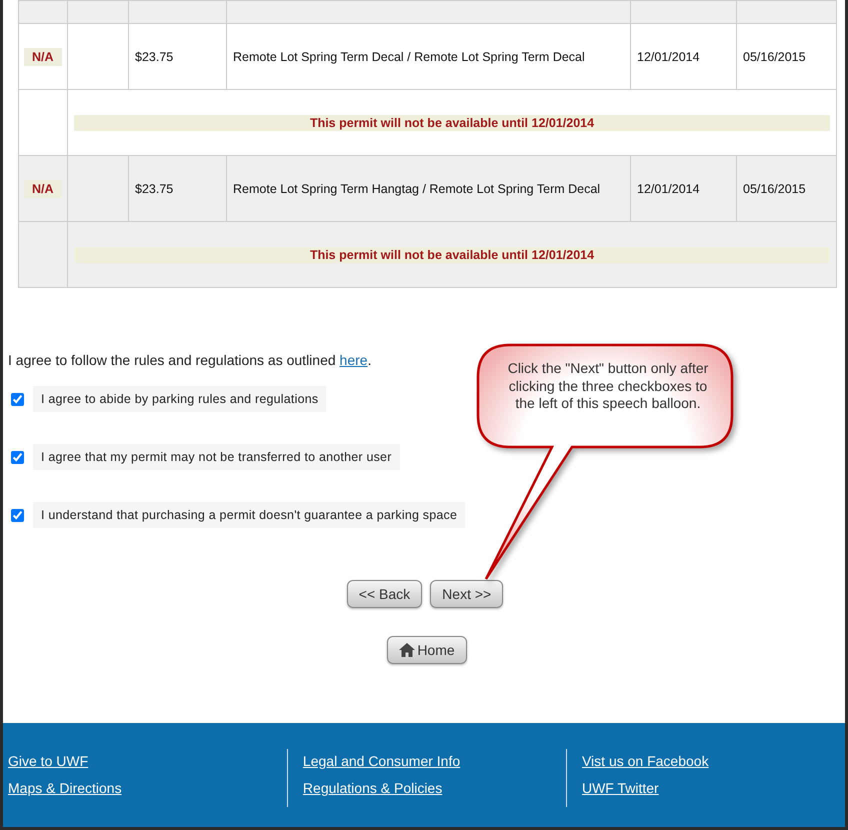 This screenshot has height=830, width=848. What do you see at coordinates (416, 189) in the screenshot?
I see `table-cell: Remote Lot Spring Term Hangtag / Remote Lot Spring Term Decal` at bounding box center [416, 189].